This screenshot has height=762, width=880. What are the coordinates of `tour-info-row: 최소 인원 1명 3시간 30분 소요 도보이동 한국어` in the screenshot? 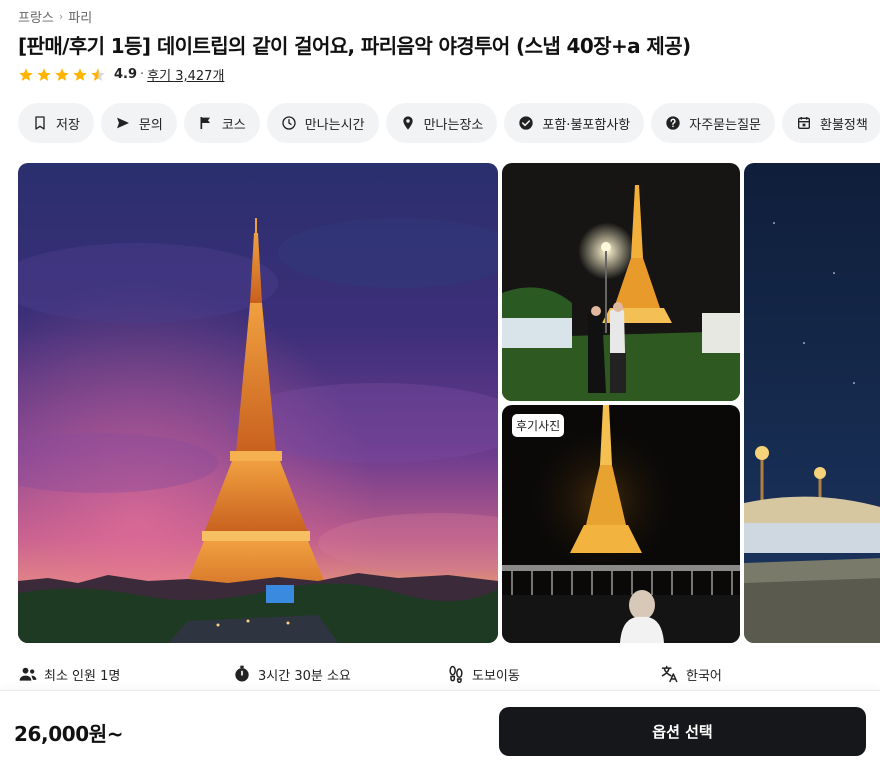 It's located at (449, 676).